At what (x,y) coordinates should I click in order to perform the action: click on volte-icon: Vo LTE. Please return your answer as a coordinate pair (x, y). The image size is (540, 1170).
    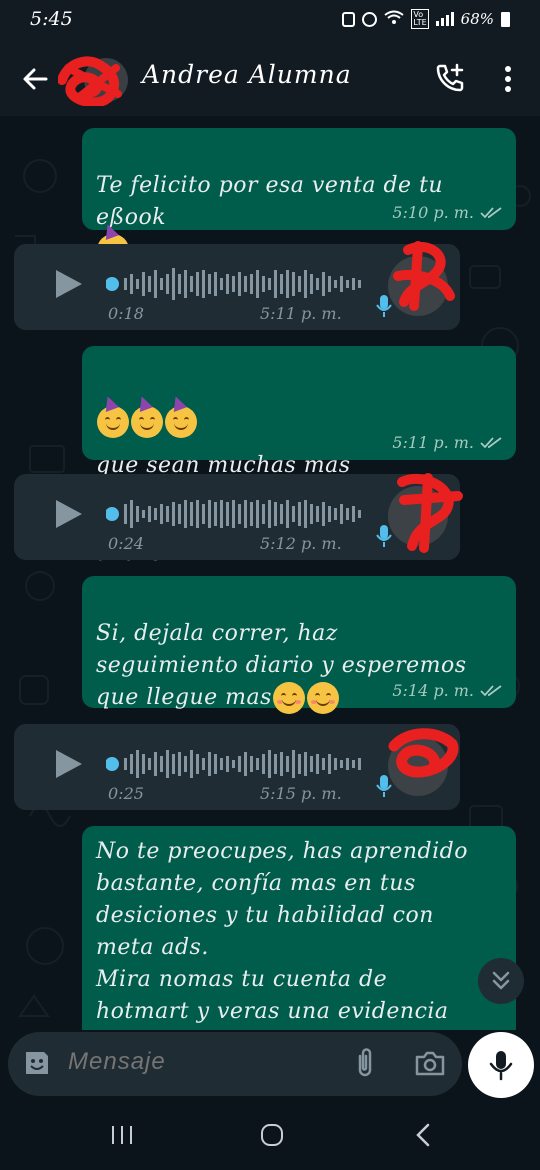
    Looking at the image, I should click on (420, 19).